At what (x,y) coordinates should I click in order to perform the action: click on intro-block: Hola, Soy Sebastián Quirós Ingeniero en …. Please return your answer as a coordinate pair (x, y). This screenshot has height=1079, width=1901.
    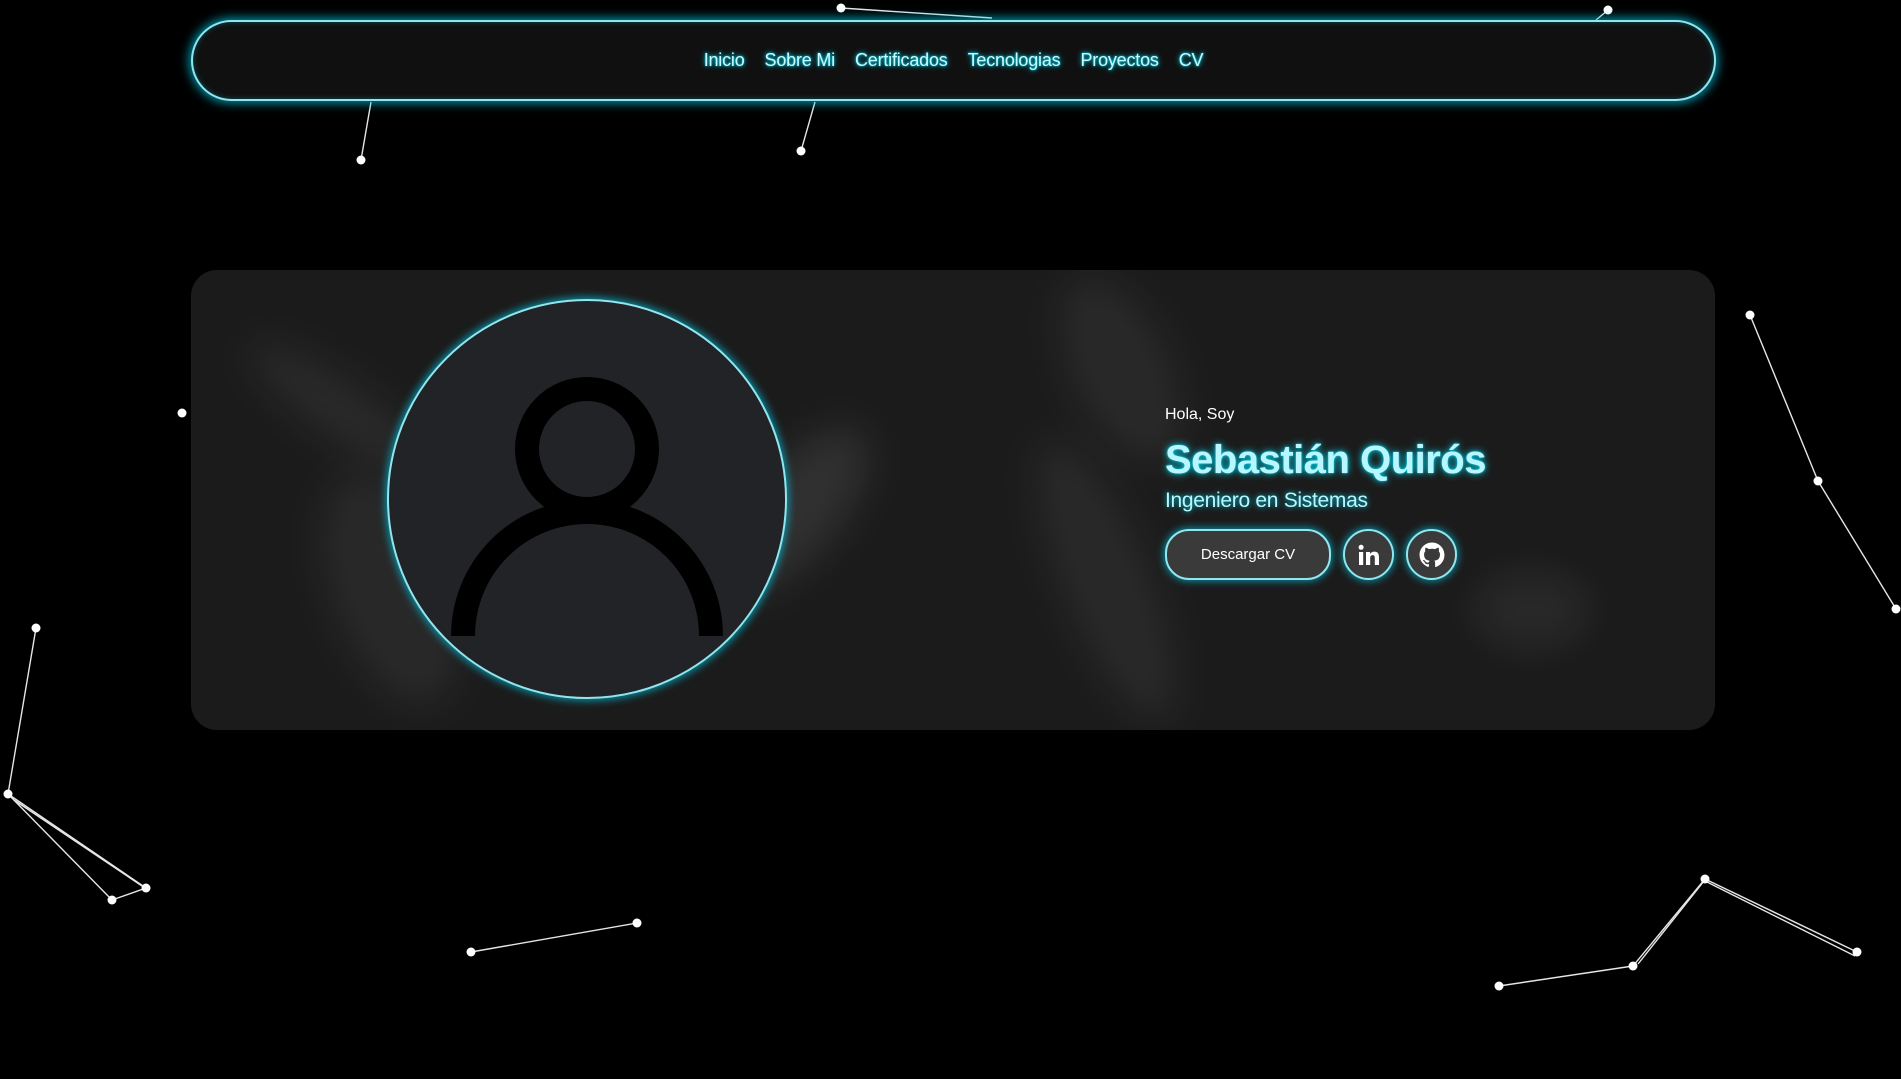
    Looking at the image, I should click on (1325, 493).